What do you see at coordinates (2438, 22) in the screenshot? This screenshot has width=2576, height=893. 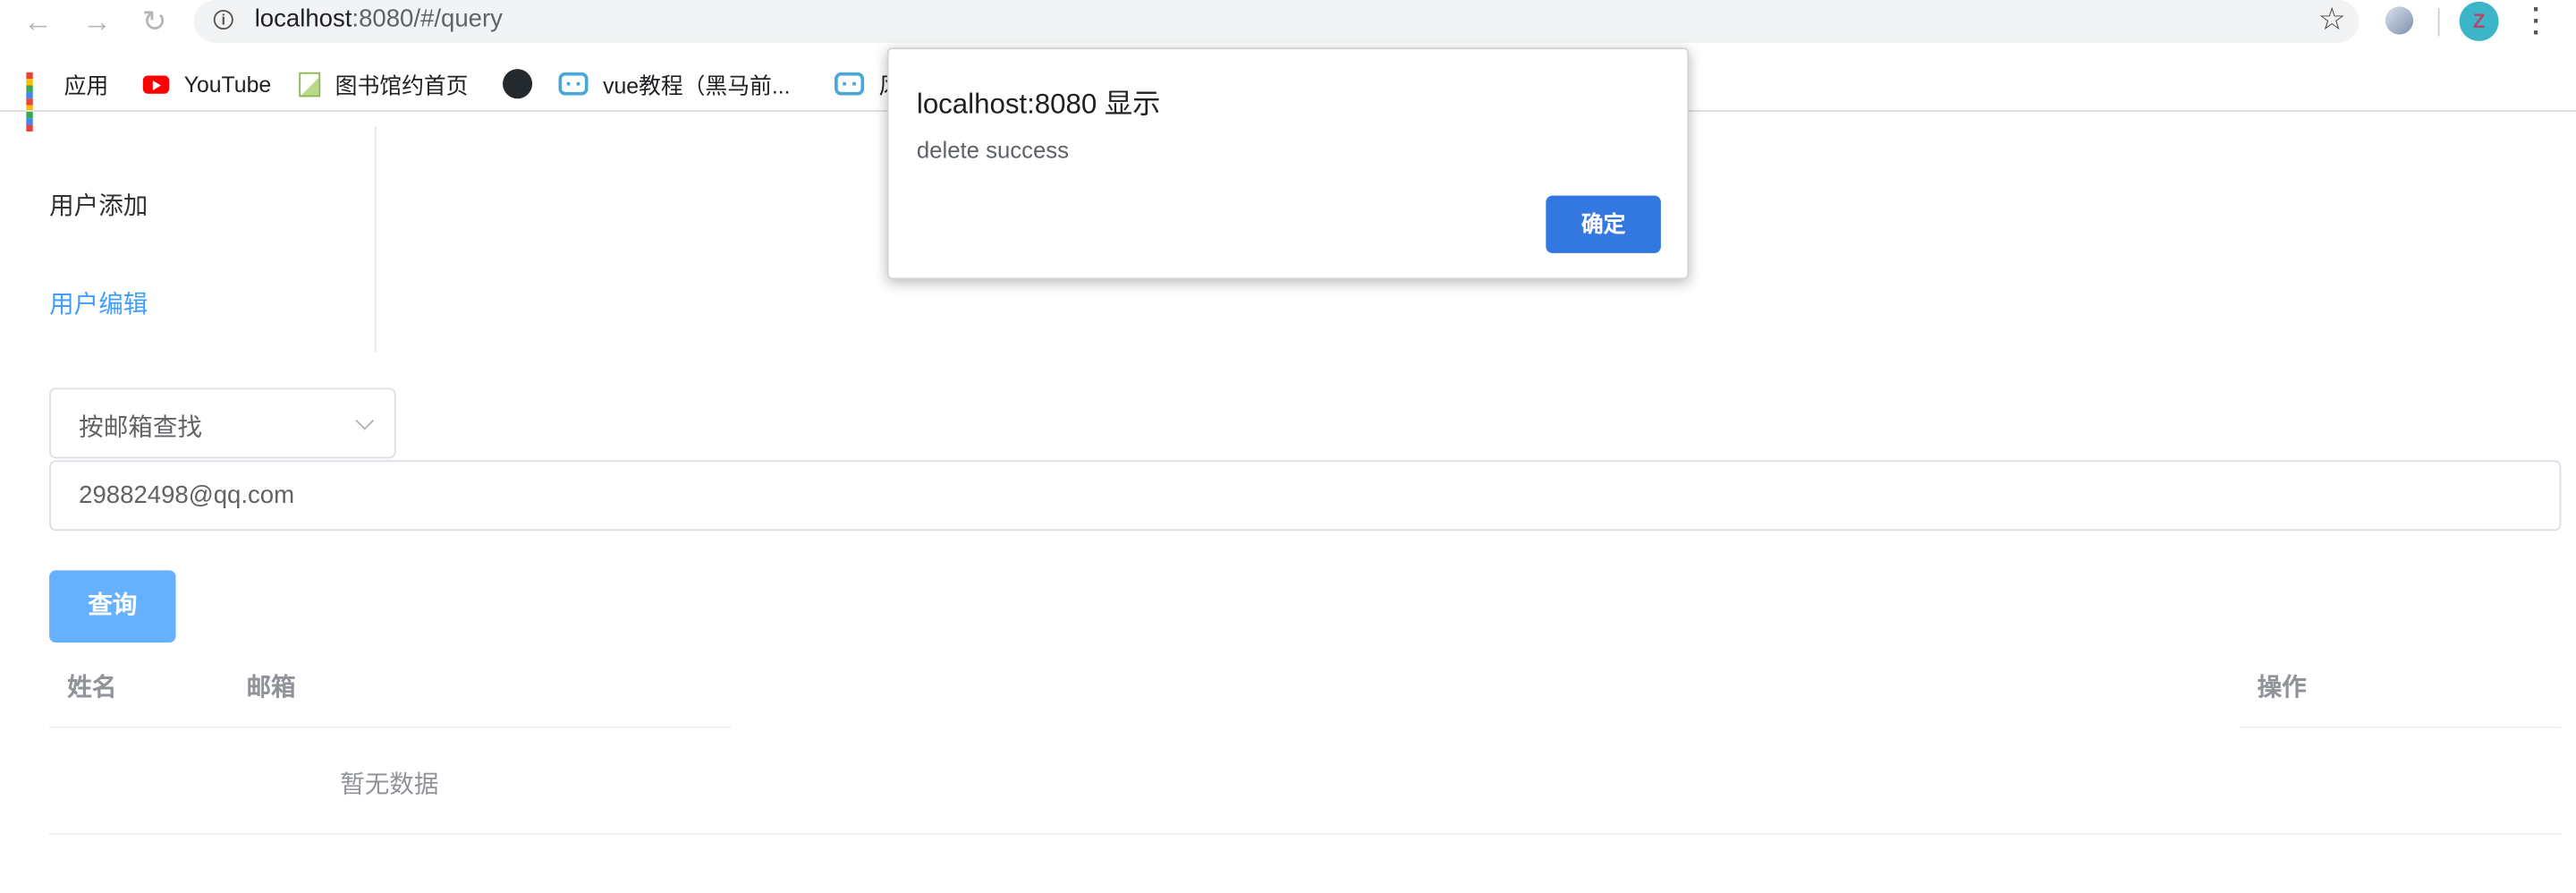 I see `toolbar-separator` at bounding box center [2438, 22].